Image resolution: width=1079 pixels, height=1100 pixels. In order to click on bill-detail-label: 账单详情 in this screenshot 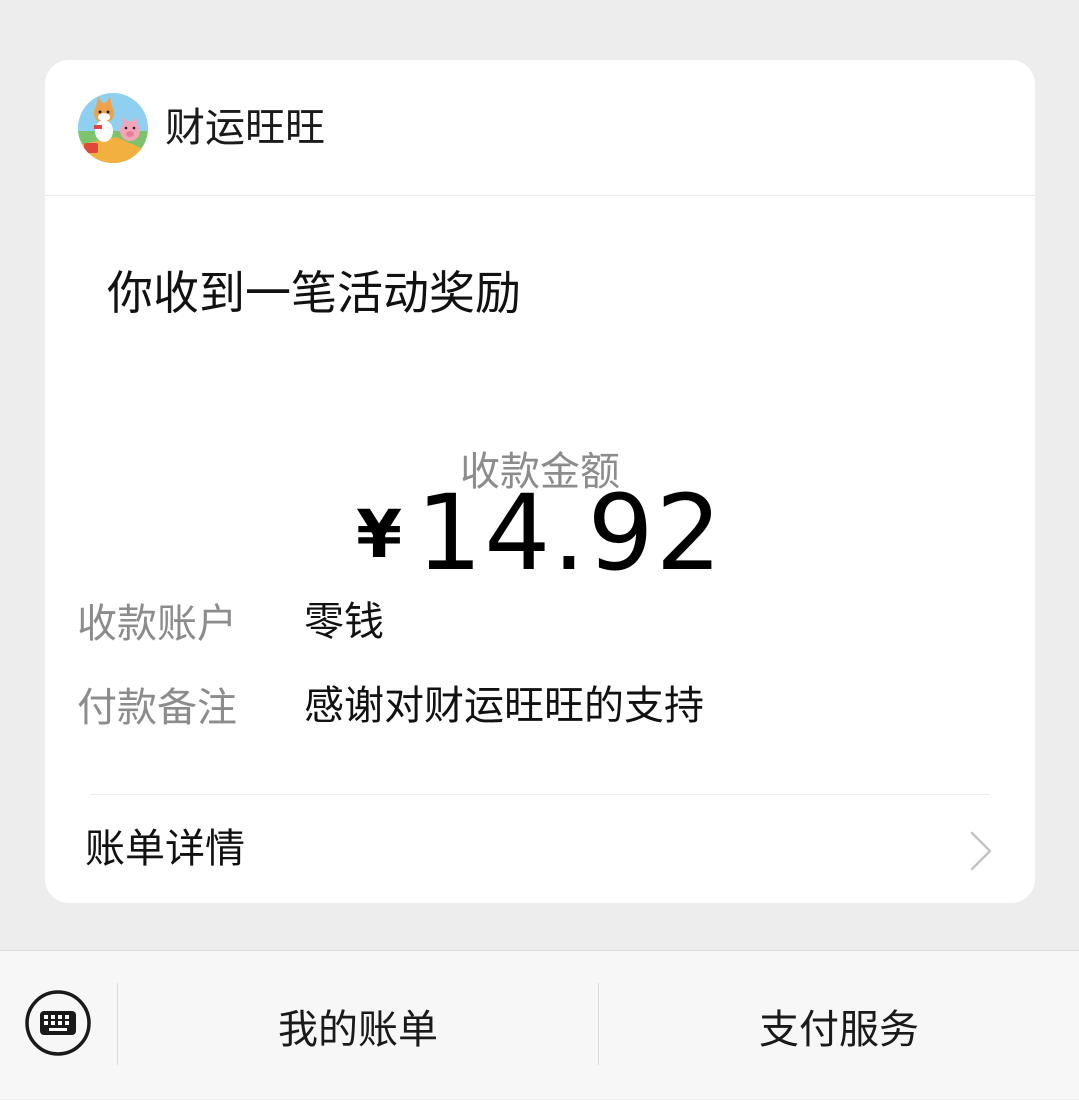, I will do `click(165, 849)`.